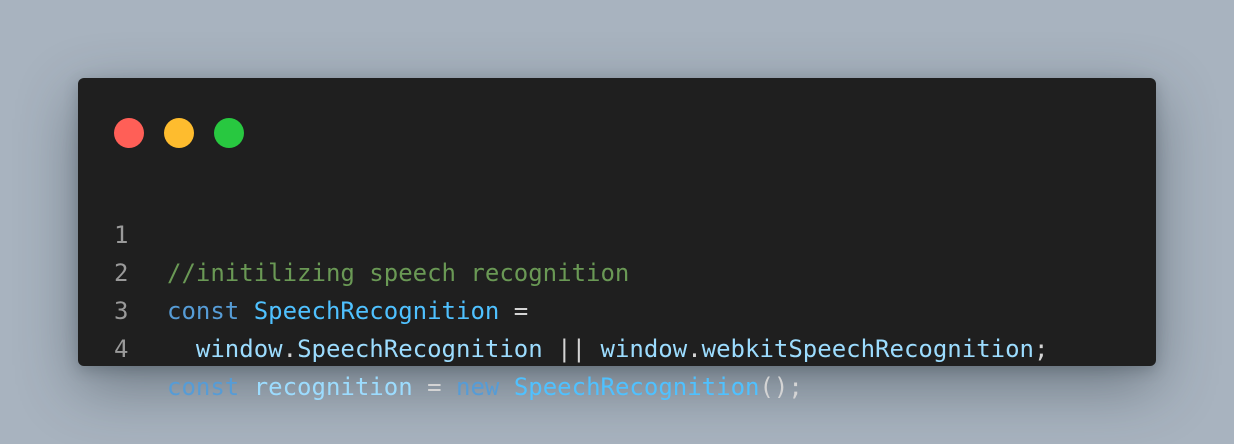 This screenshot has height=444, width=1234. What do you see at coordinates (434, 387) in the screenshot?
I see `punctuation-token: =` at bounding box center [434, 387].